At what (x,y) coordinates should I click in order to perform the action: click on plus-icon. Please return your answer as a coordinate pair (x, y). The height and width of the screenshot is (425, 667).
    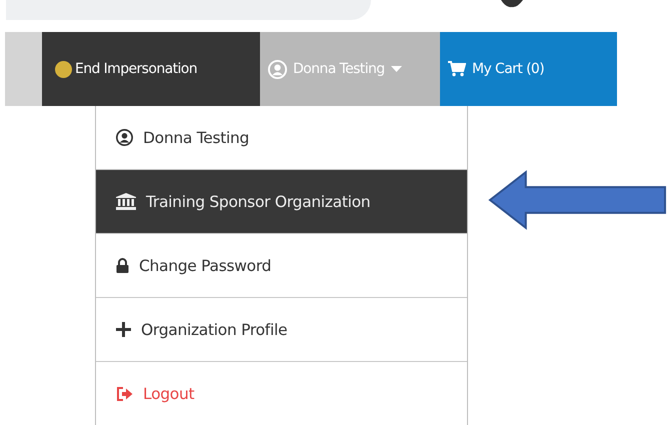
    Looking at the image, I should click on (123, 329).